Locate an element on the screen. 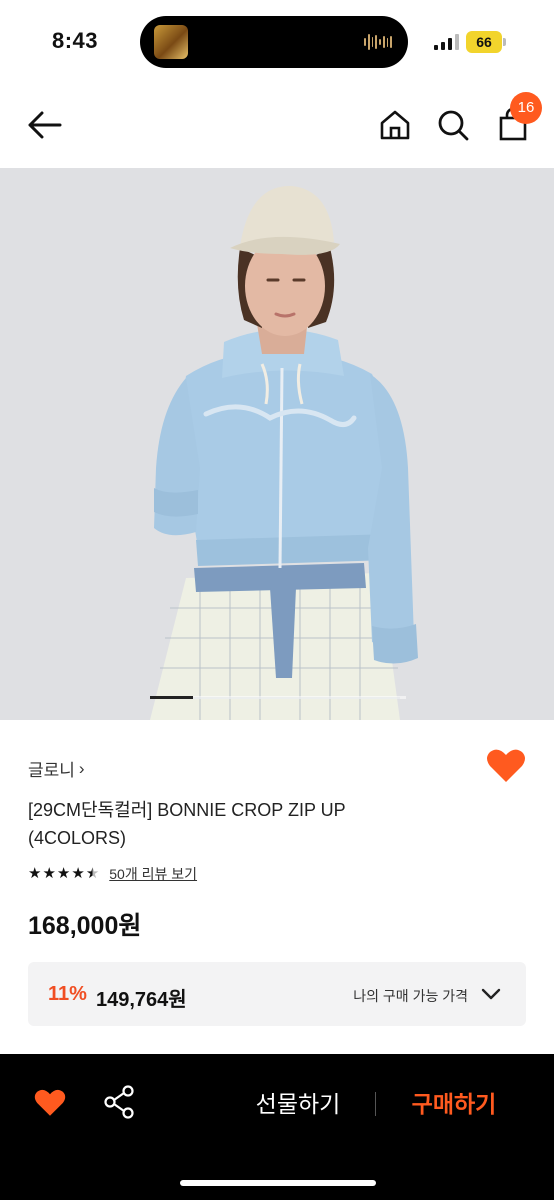 Image resolution: width=554 pixels, height=1200 pixels. arrow-left-icon is located at coordinates (45, 125).